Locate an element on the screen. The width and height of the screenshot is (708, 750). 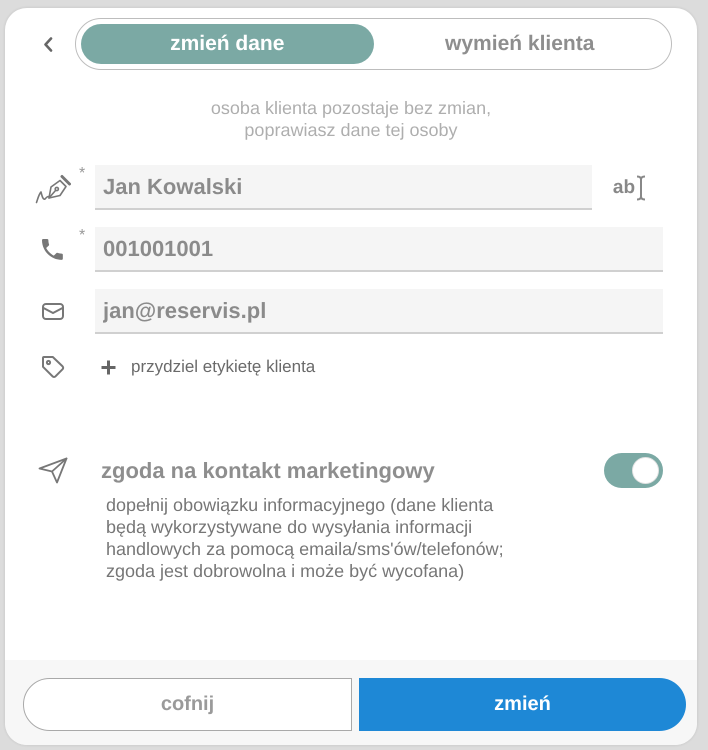
marketing-toggle is located at coordinates (633, 470).